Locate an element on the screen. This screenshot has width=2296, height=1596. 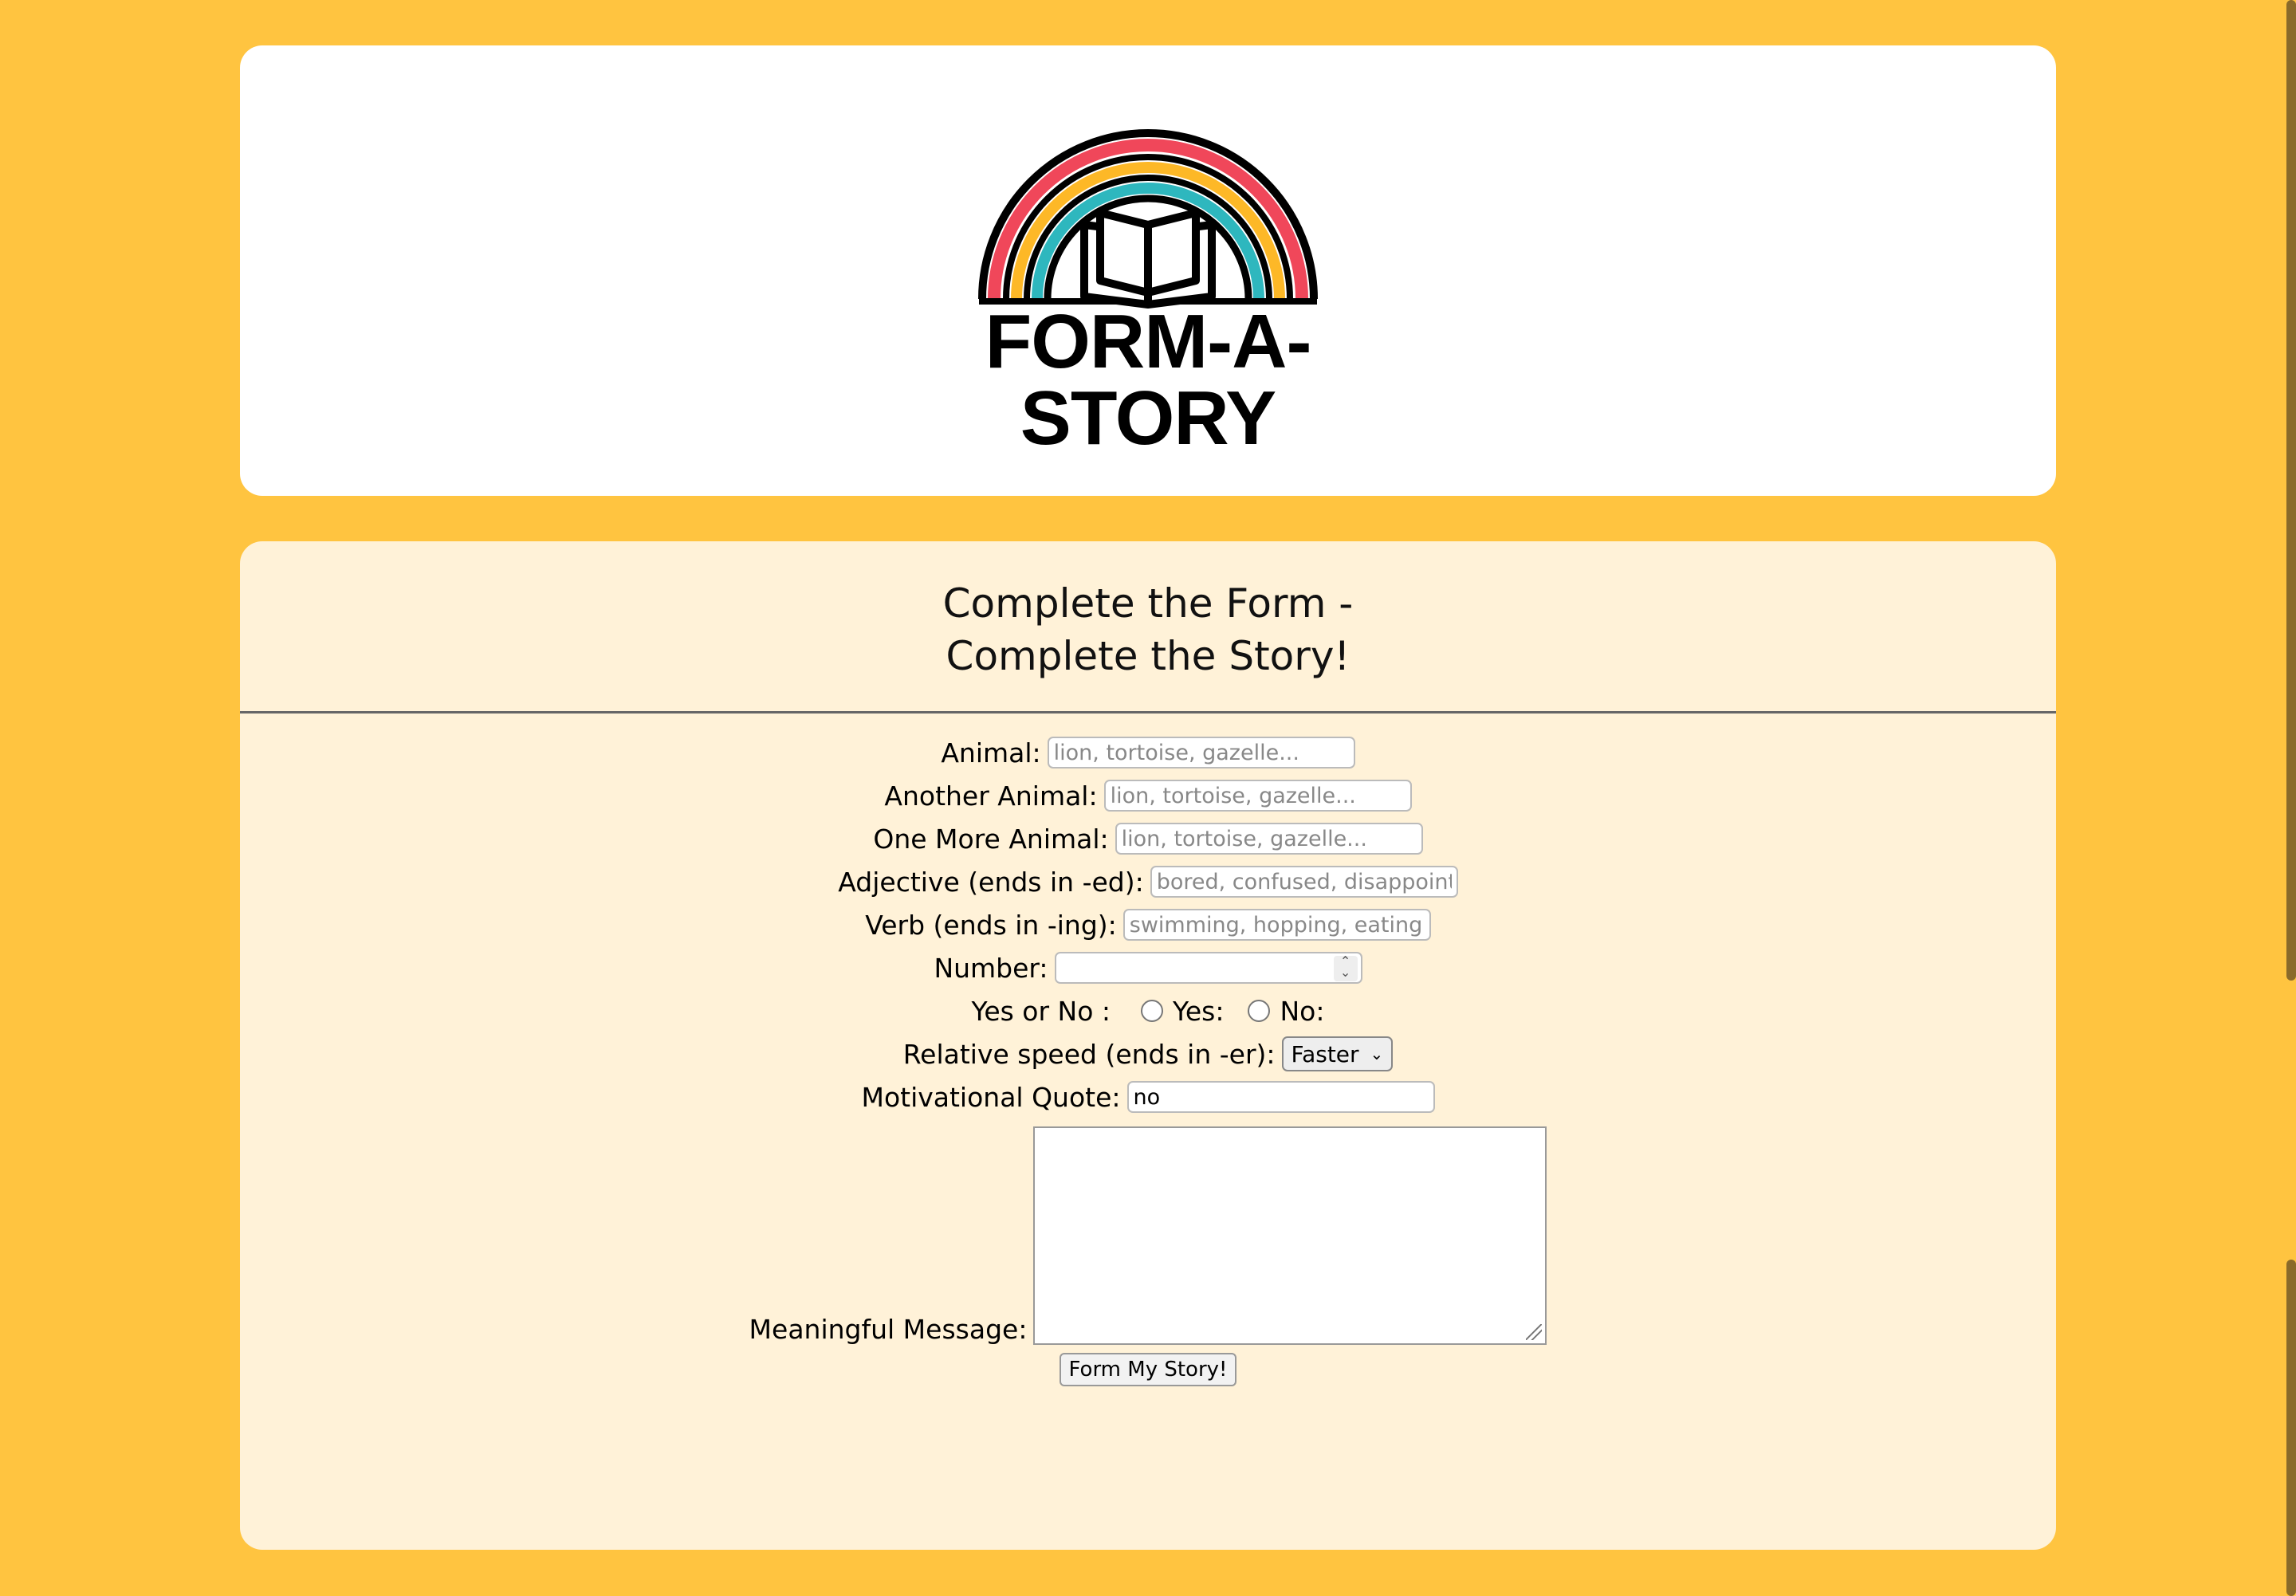
form-my-story-button: Form My Story! is located at coordinates (1148, 1369).